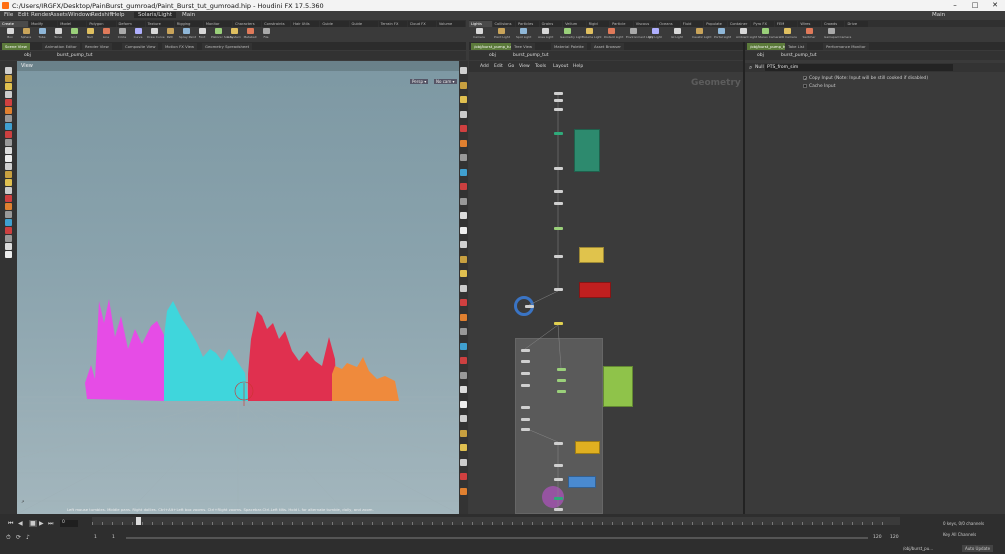 The image size is (1005, 554). What do you see at coordinates (50, 524) in the screenshot?
I see `jump-end-icon: ⏭` at bounding box center [50, 524].